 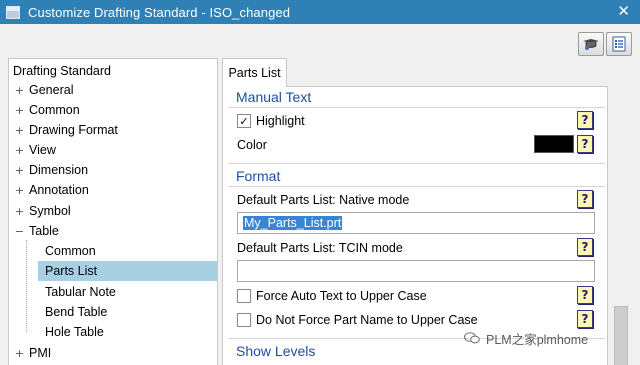 What do you see at coordinates (113, 90) in the screenshot?
I see `tree-item-general: + General` at bounding box center [113, 90].